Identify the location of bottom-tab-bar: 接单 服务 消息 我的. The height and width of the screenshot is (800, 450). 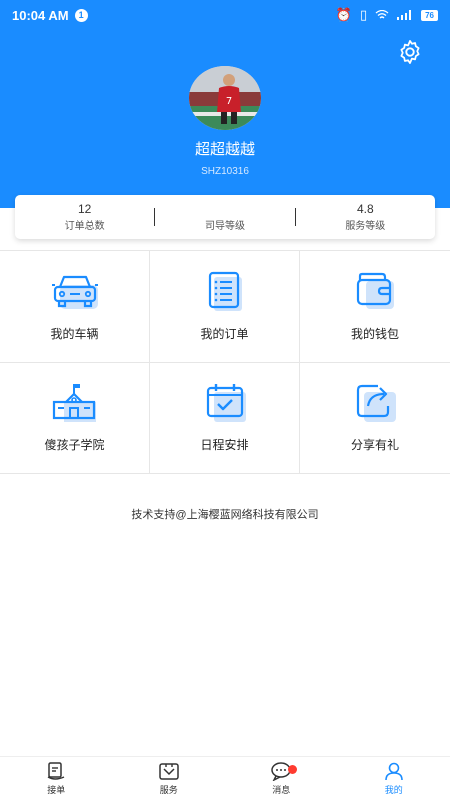
(225, 778).